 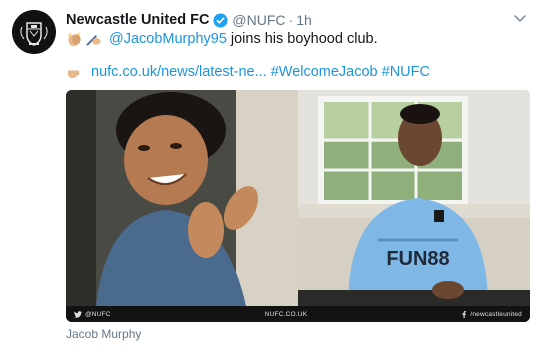 What do you see at coordinates (93, 40) in the screenshot?
I see `writing-hand-icon` at bounding box center [93, 40].